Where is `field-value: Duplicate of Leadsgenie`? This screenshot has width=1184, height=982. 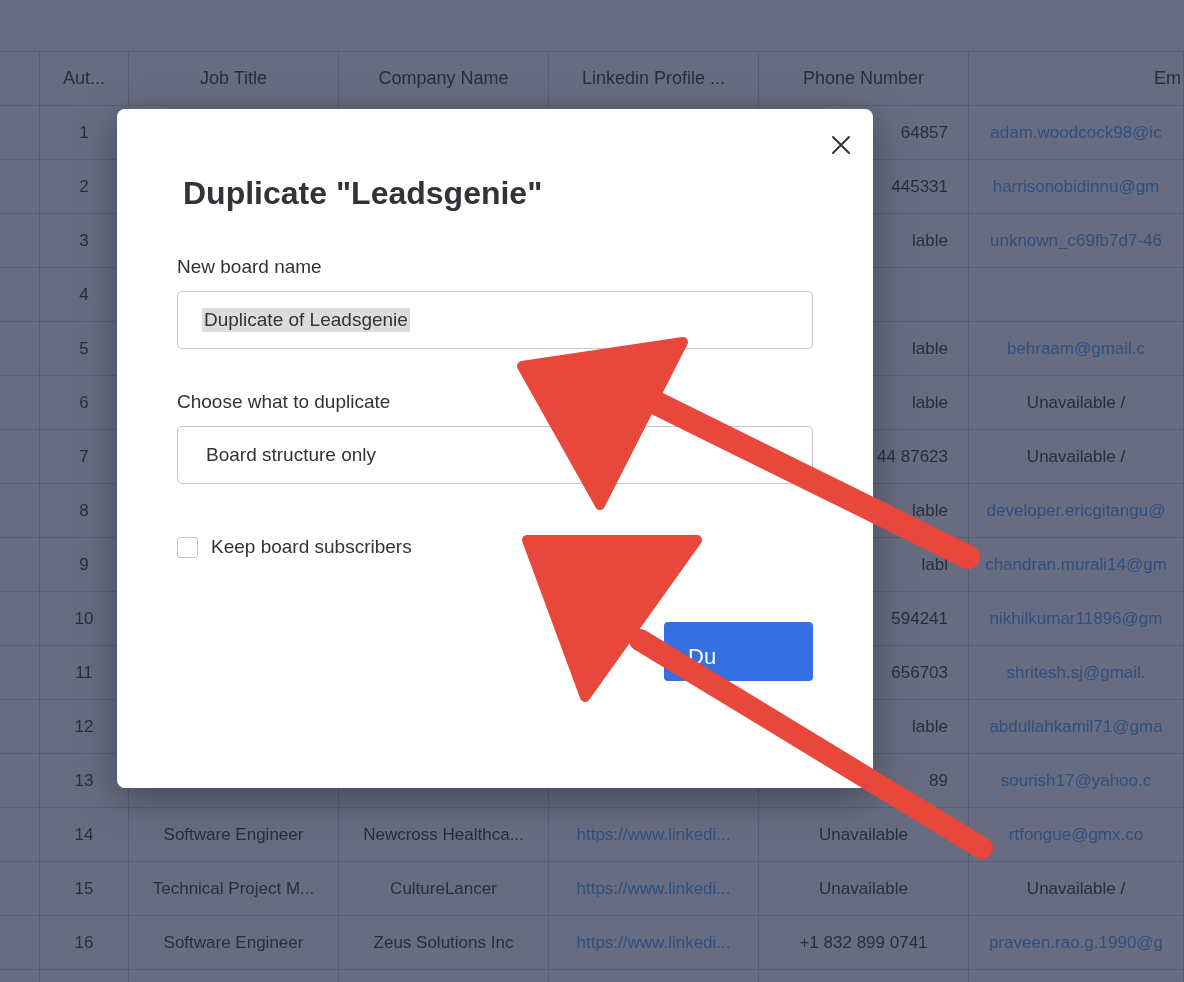 field-value: Duplicate of Leadsgenie is located at coordinates (306, 320).